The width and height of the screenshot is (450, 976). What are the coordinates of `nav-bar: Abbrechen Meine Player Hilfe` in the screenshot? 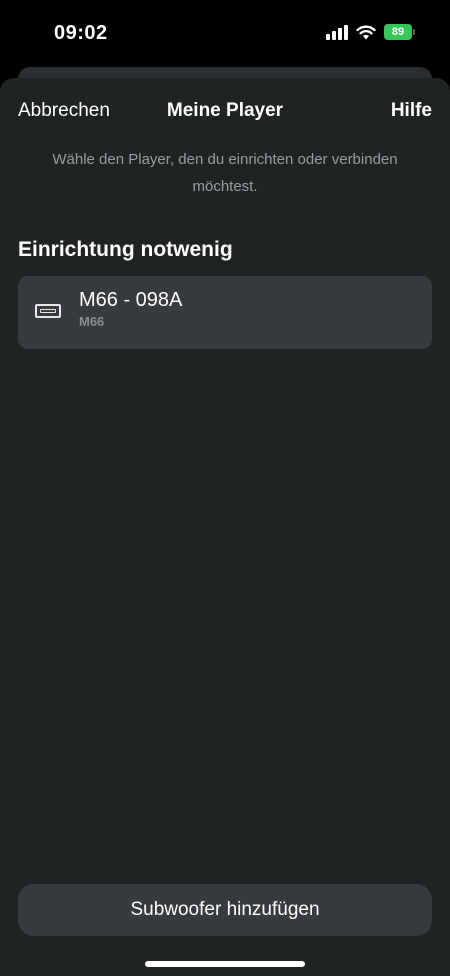 It's located at (225, 111).